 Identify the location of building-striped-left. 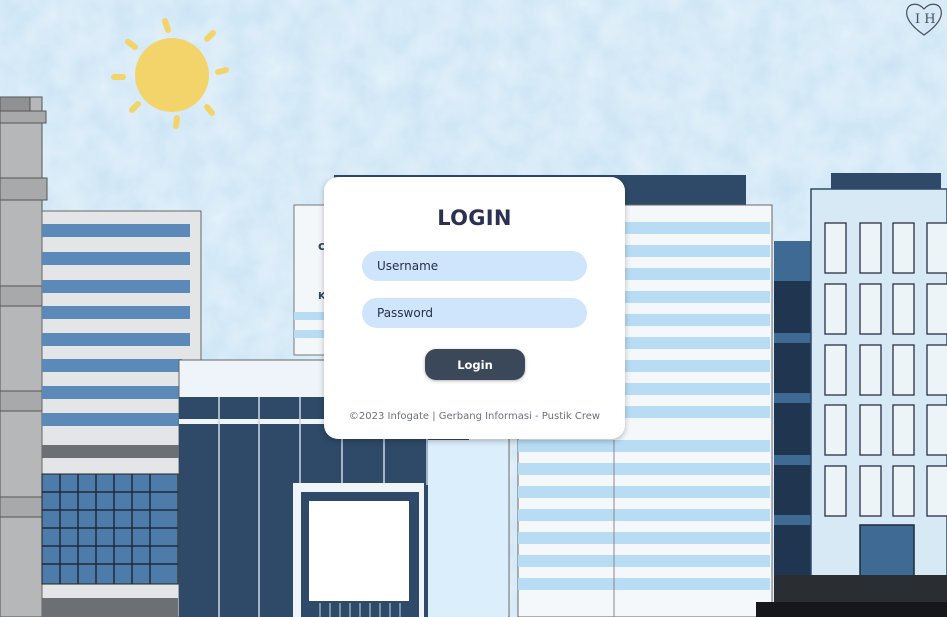
(121, 413).